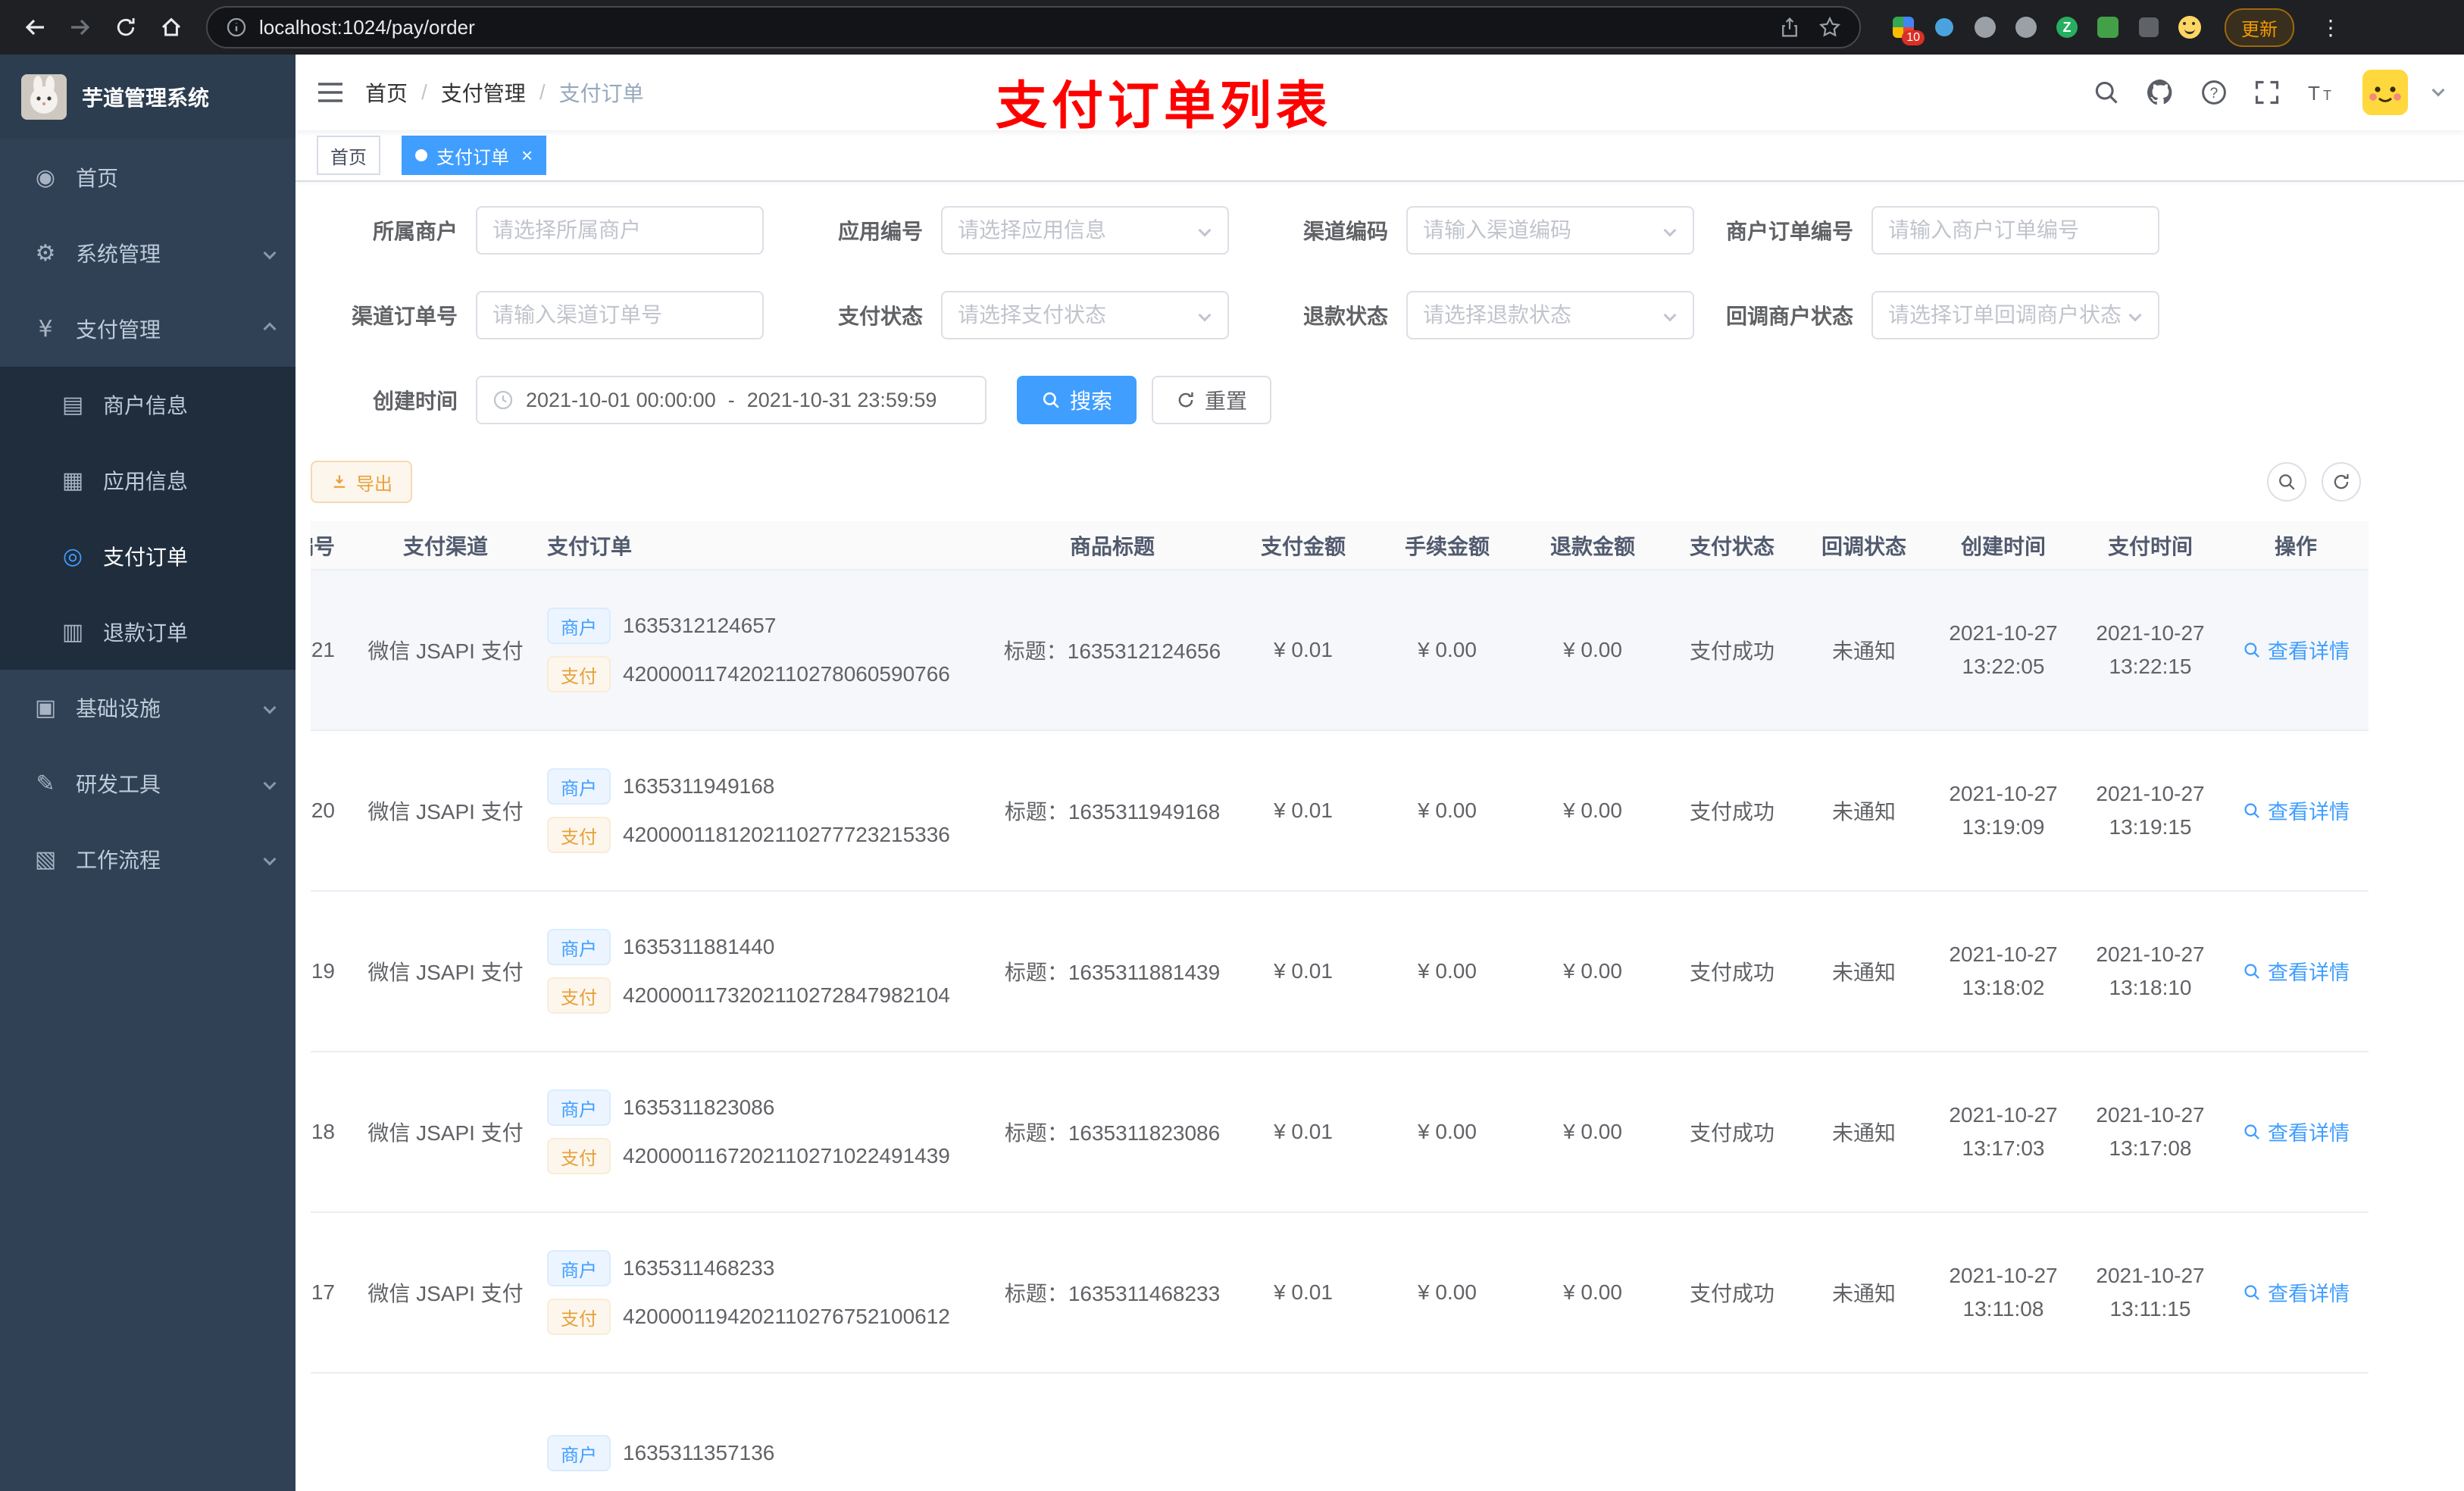 The width and height of the screenshot is (2464, 1491). What do you see at coordinates (445, 545) in the screenshot?
I see `col-channel: 支付渠道` at bounding box center [445, 545].